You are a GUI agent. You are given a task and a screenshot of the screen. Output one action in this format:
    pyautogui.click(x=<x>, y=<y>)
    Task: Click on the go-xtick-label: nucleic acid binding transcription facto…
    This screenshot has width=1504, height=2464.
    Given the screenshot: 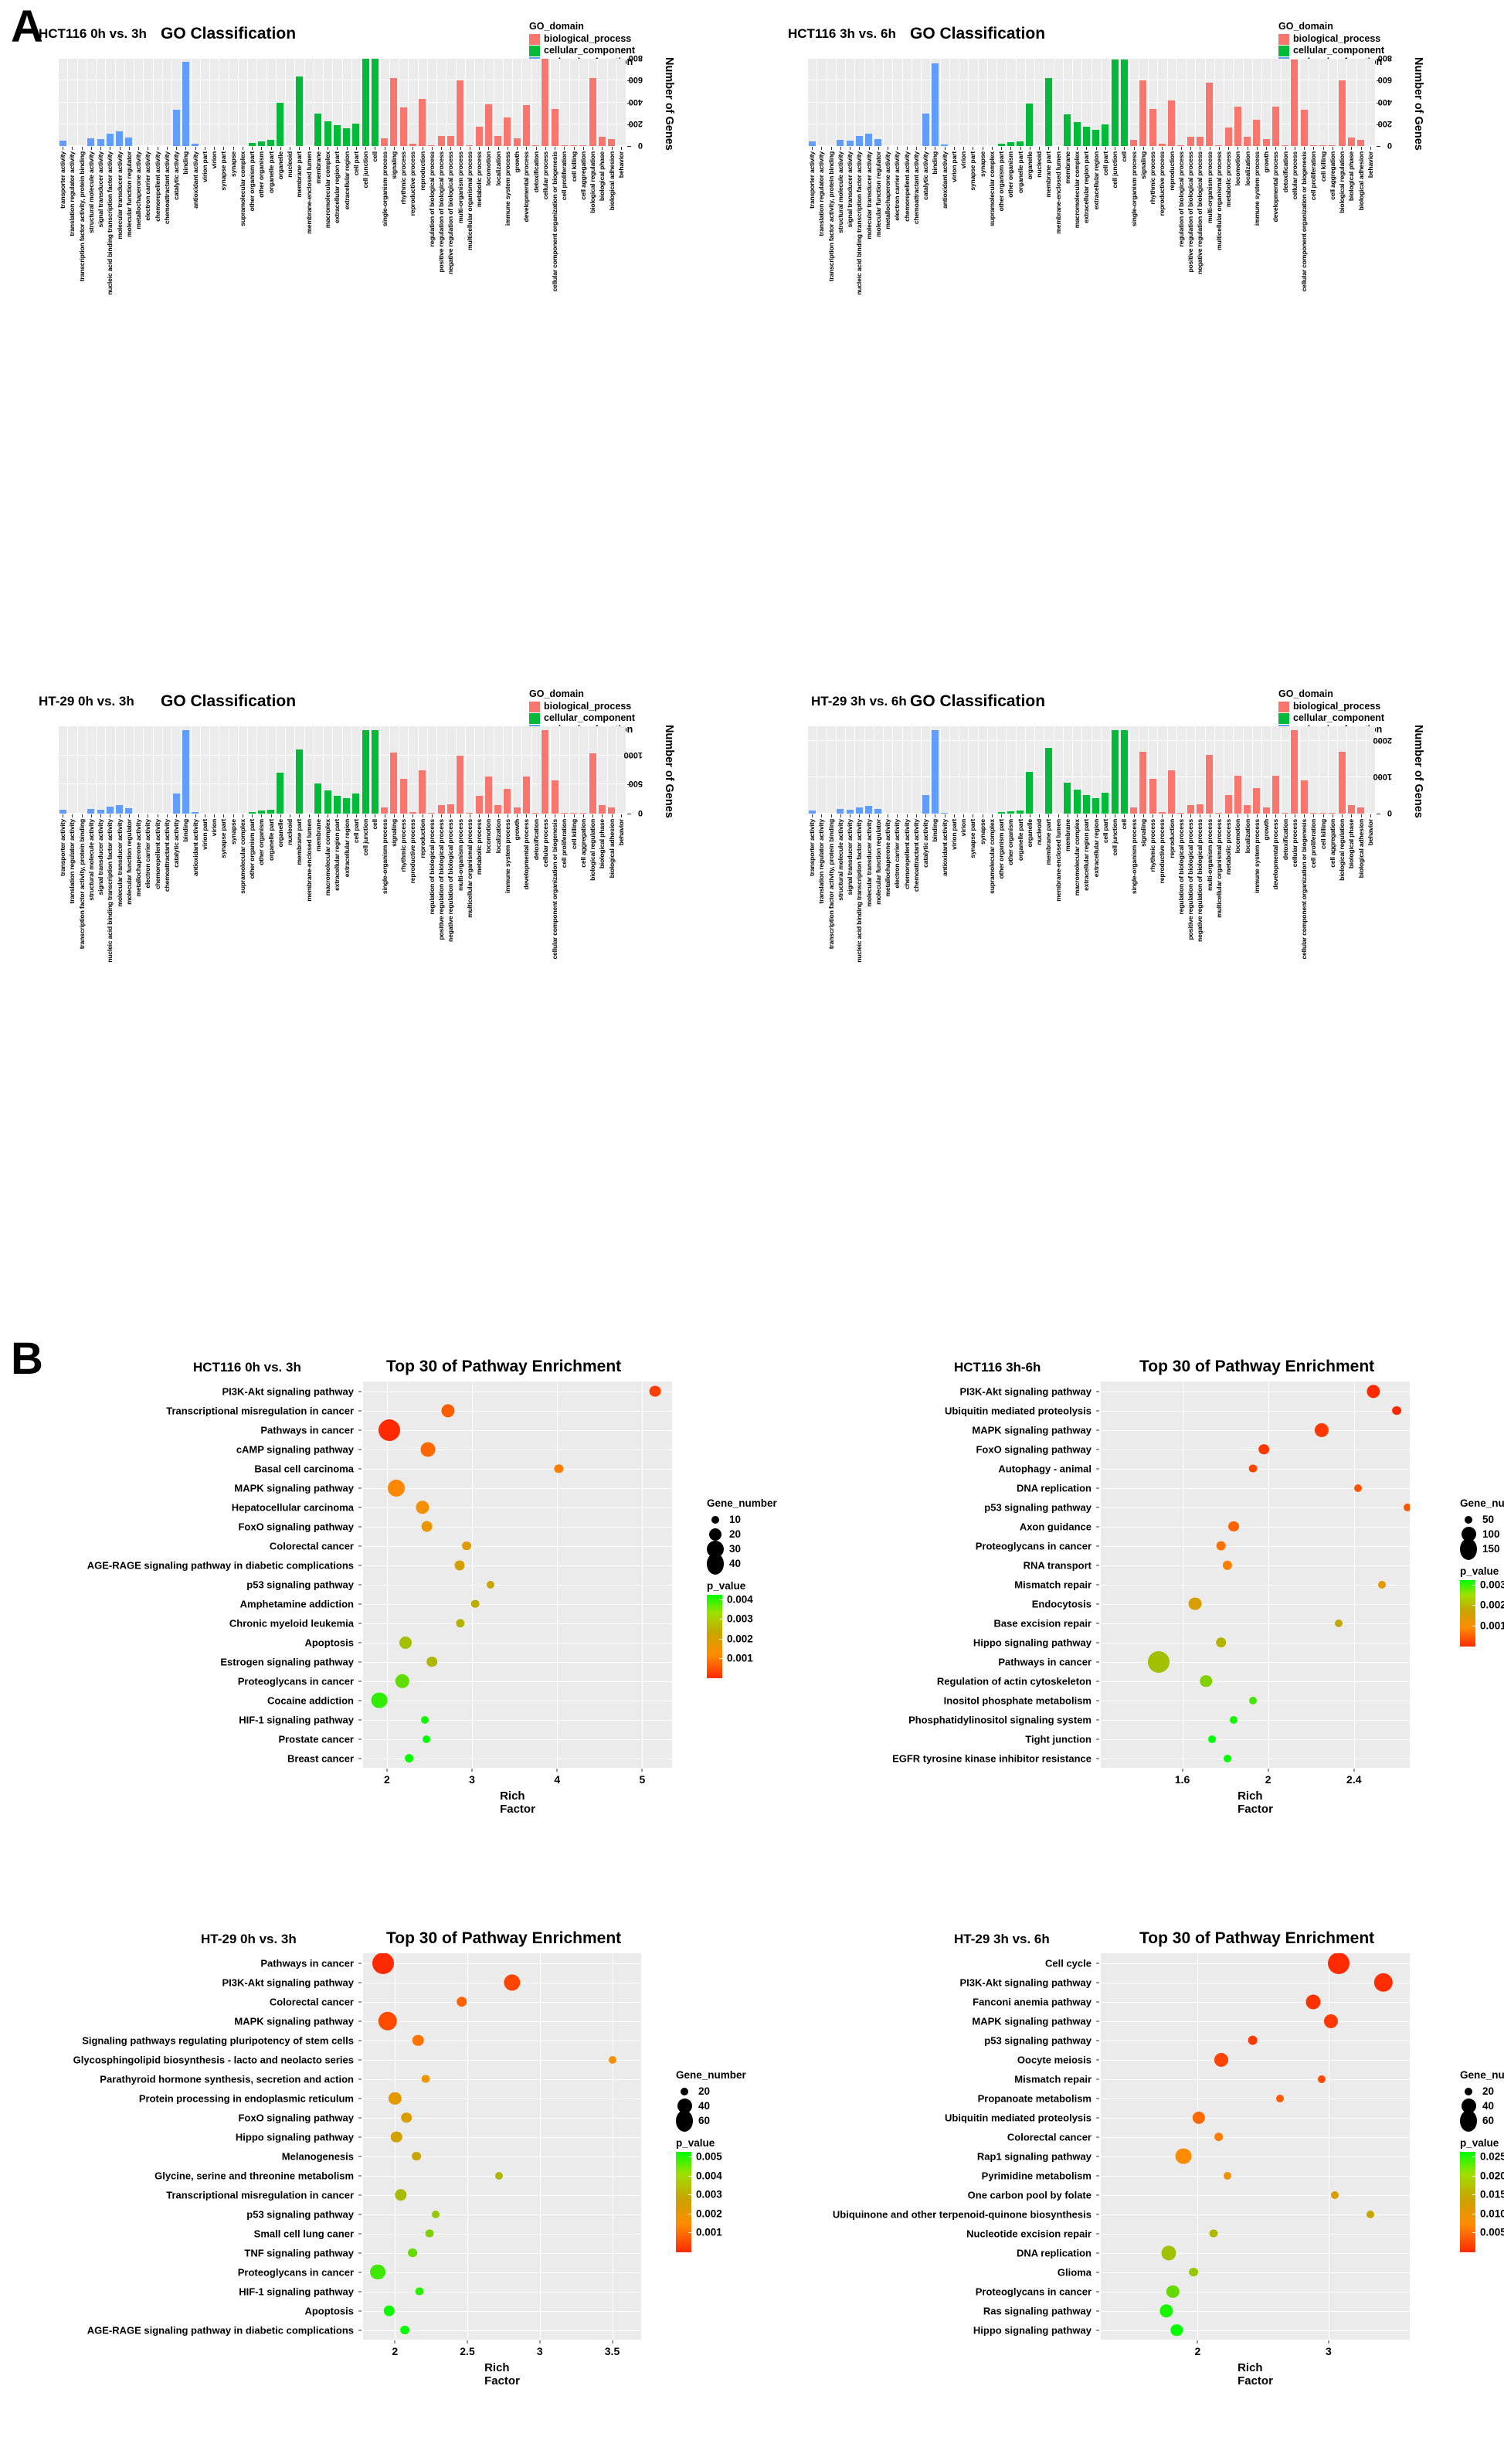 What is the action you would take?
    pyautogui.click(x=860, y=891)
    